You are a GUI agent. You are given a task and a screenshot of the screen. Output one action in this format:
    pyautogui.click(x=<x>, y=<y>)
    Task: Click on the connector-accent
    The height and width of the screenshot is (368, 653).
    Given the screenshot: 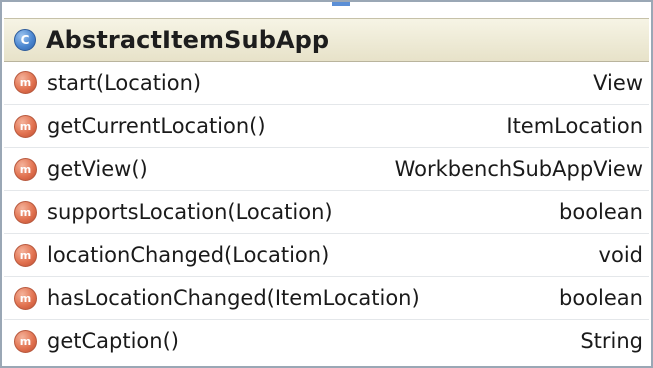 What is the action you would take?
    pyautogui.click(x=341, y=4)
    